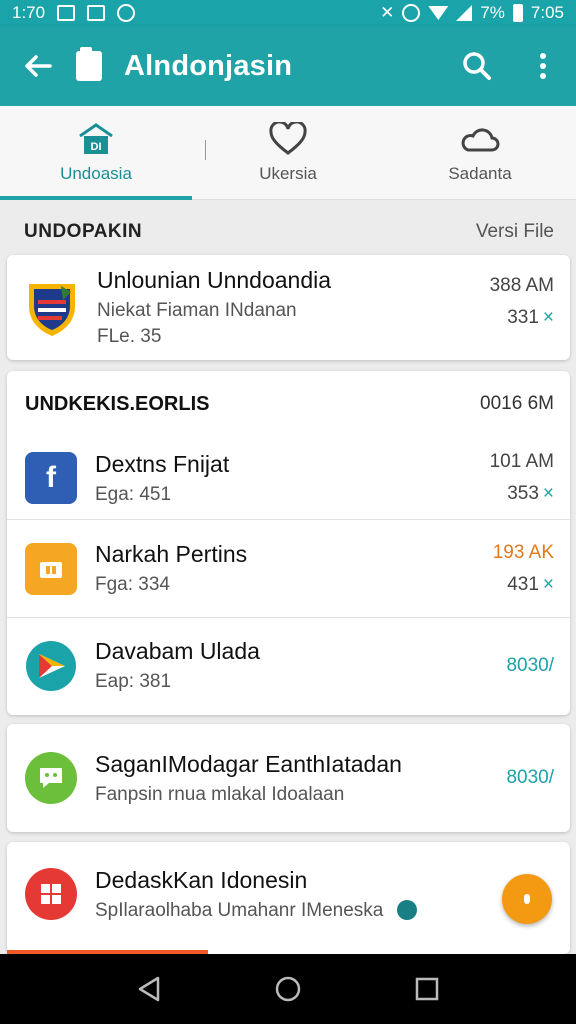  I want to click on card1-time: 388 AM, so click(521, 285).